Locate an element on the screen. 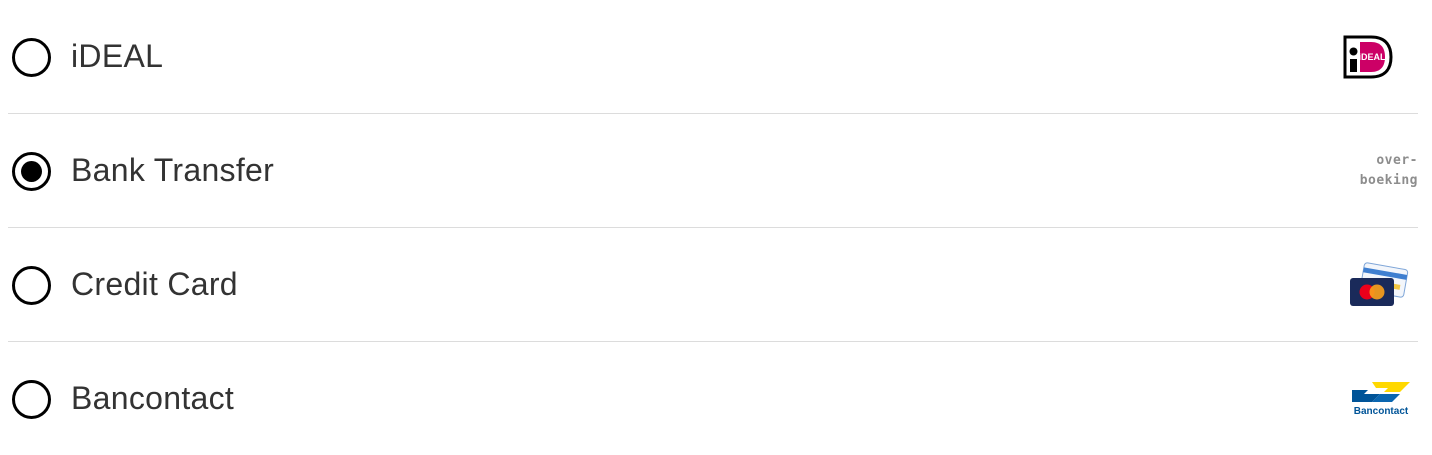 This screenshot has width=1432, height=455. ideal-logo-icon: iDEAL is located at coordinates (1368, 57).